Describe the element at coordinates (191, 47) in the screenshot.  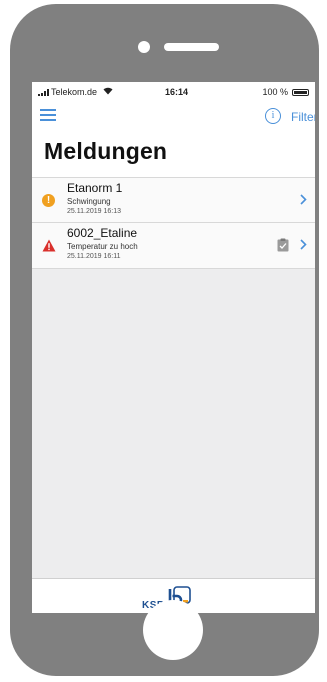
I see `earpiece-speaker` at that location.